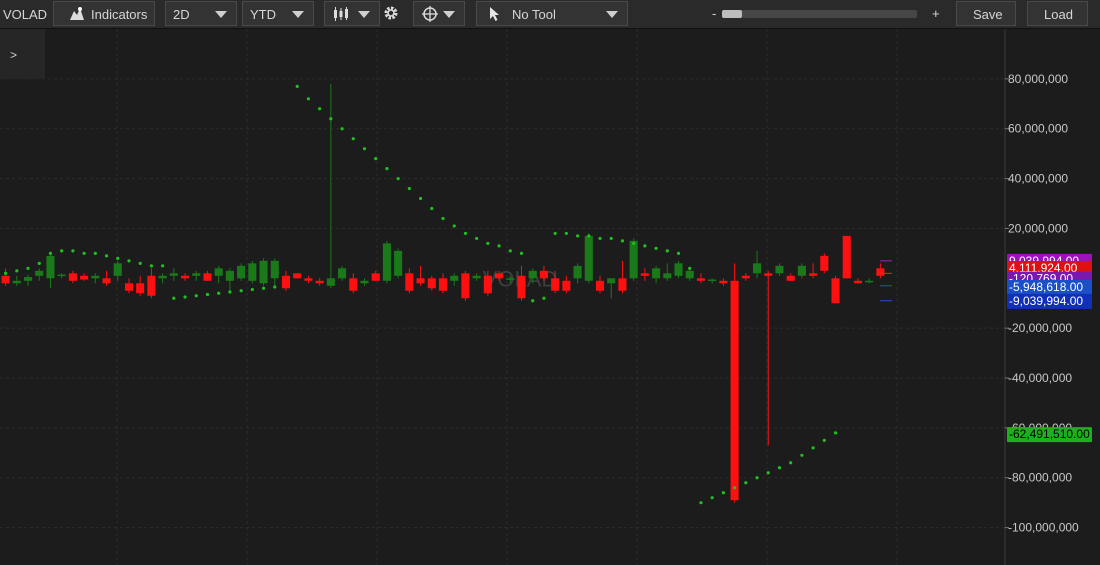 Image resolution: width=1100 pixels, height=565 pixels. I want to click on indicators-button: Indicators, so click(104, 13).